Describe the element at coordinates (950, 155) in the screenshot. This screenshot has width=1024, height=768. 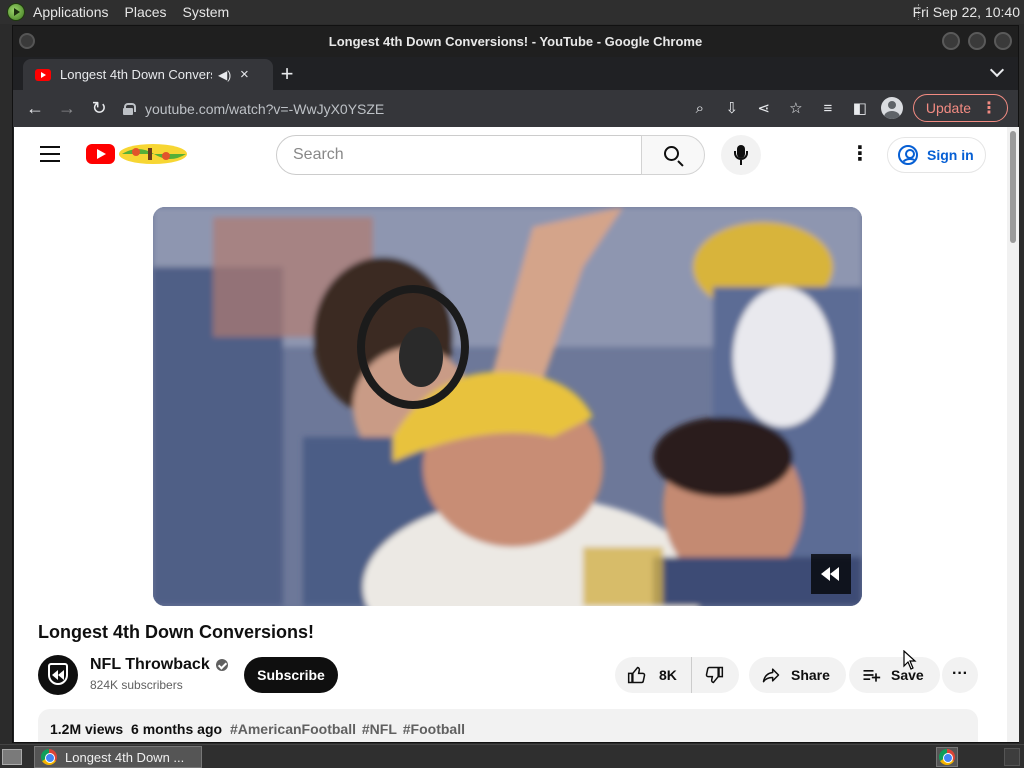
I see `sign-in-label: Sign in` at that location.